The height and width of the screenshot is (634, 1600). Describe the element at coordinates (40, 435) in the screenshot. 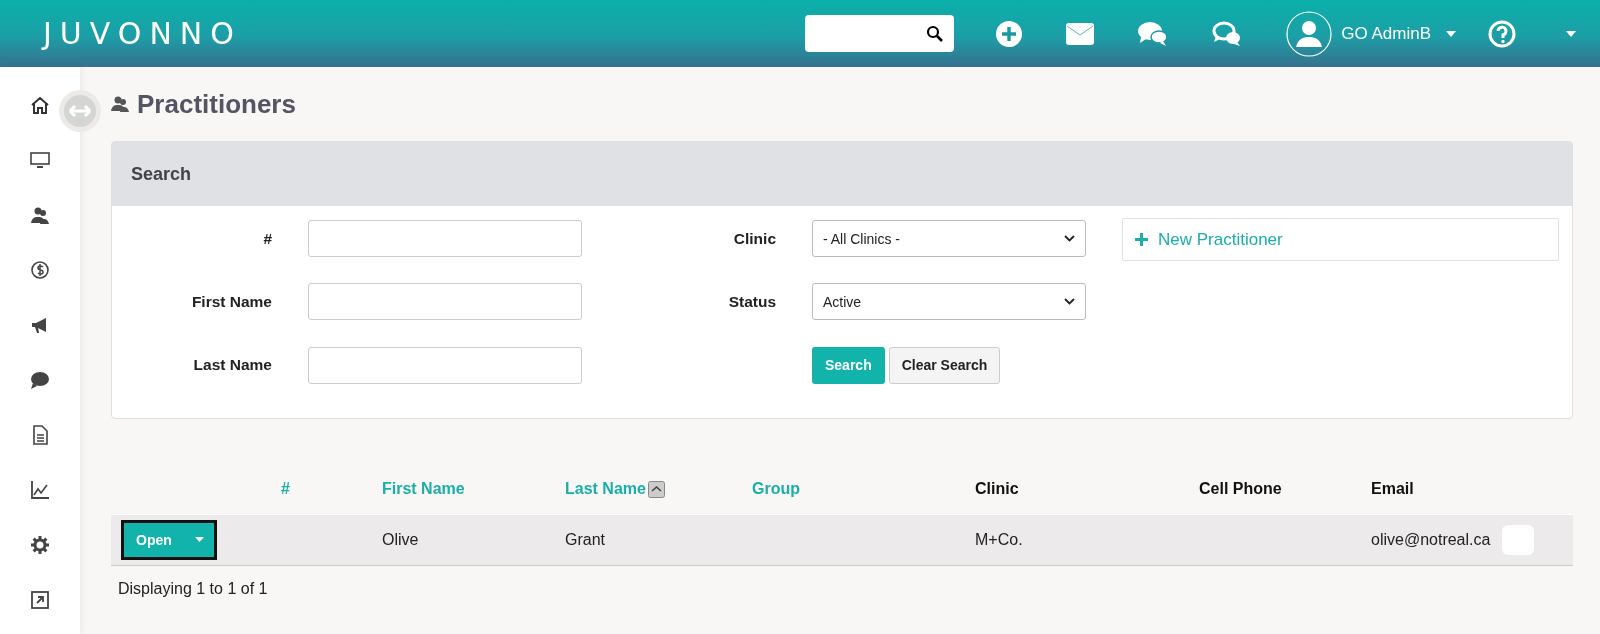

I see `document-icon` at that location.